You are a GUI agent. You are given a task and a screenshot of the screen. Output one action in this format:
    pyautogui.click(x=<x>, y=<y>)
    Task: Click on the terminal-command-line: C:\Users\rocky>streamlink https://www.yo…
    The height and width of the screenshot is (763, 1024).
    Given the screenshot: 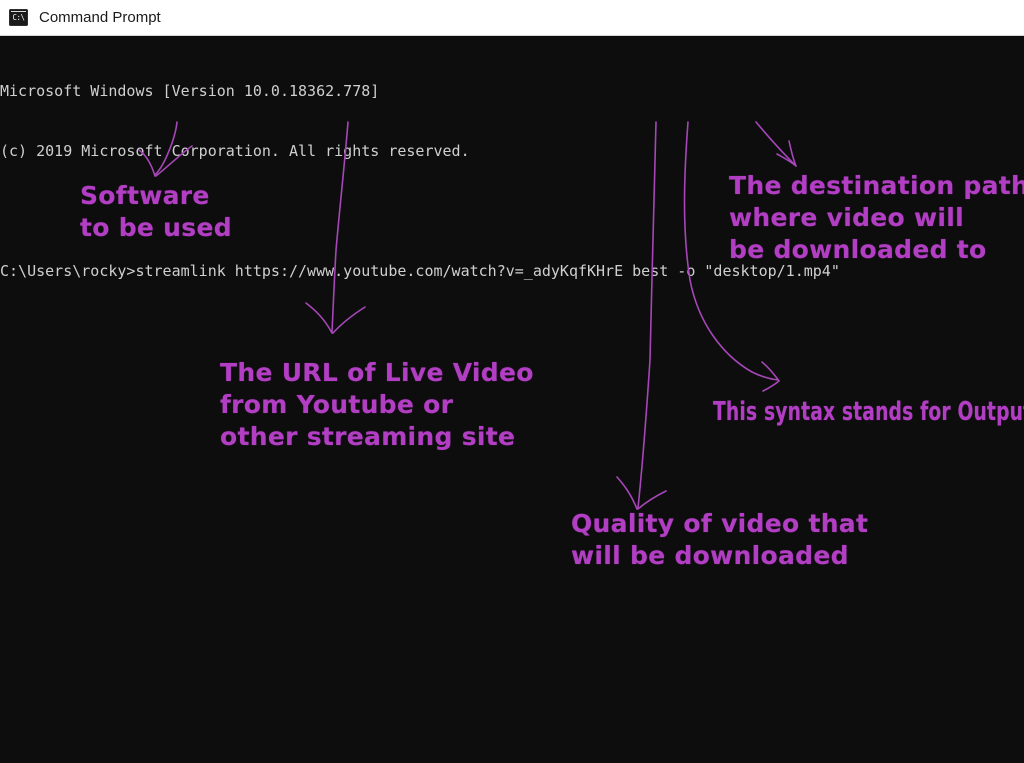 What is the action you would take?
    pyautogui.click(x=420, y=271)
    